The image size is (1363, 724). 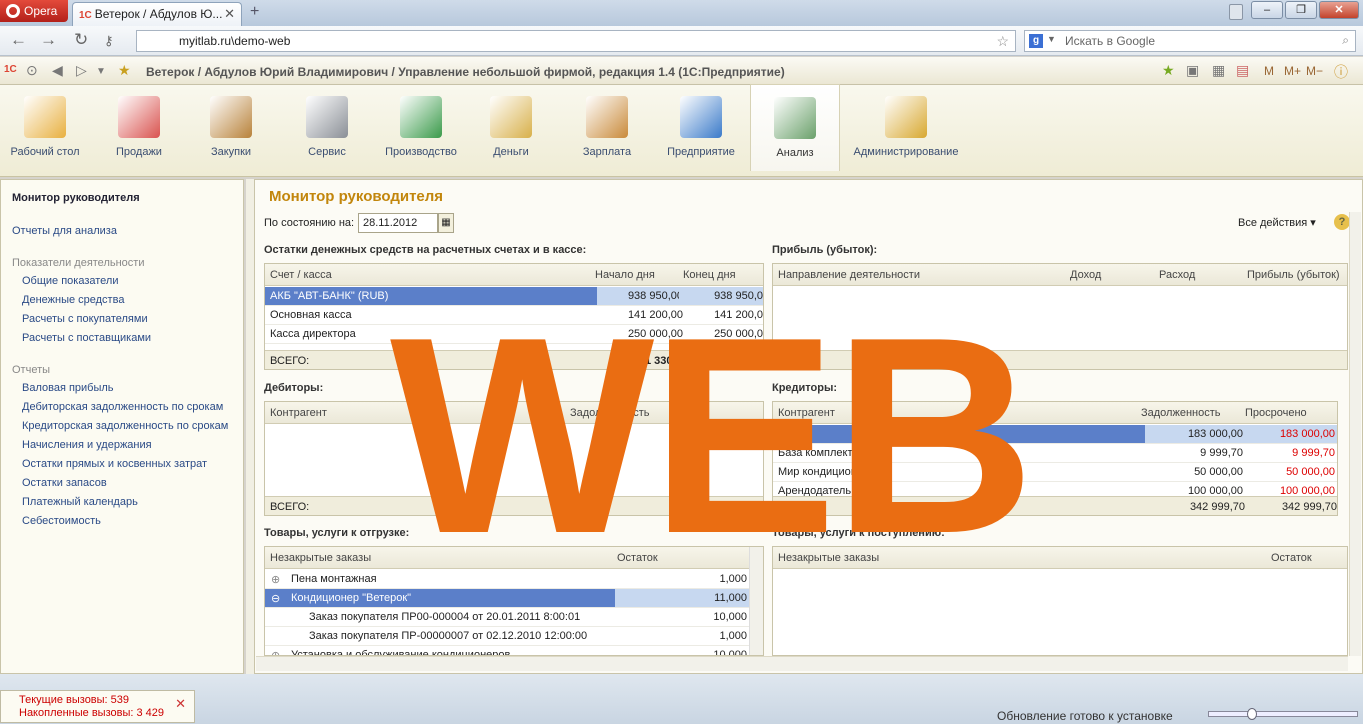 I want to click on nav-link: Остатки прямых и косвенных затрат, so click(x=114, y=464).